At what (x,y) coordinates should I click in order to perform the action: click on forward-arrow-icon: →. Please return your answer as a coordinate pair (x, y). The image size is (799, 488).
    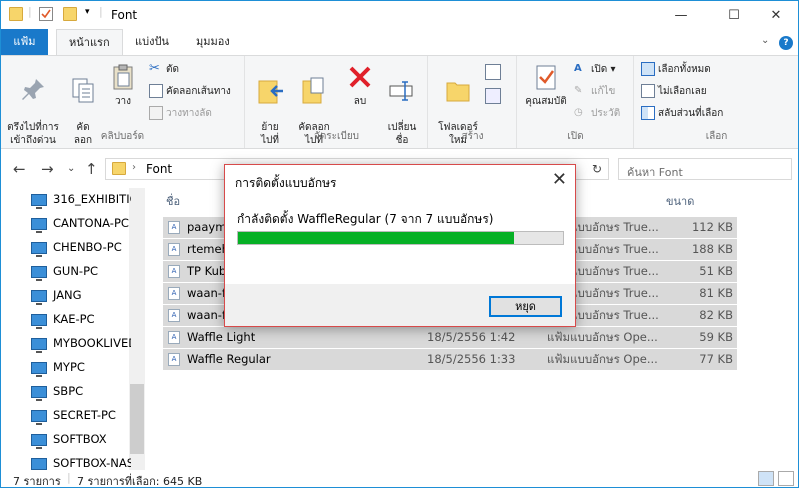
    Looking at the image, I should click on (47, 169).